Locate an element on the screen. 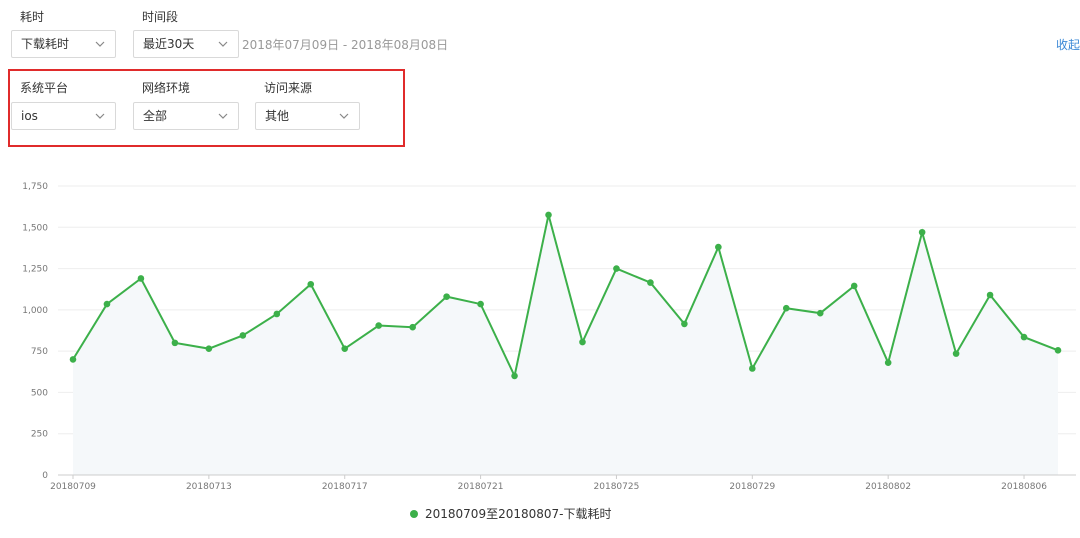  period-label: 时间段 is located at coordinates (160, 17).